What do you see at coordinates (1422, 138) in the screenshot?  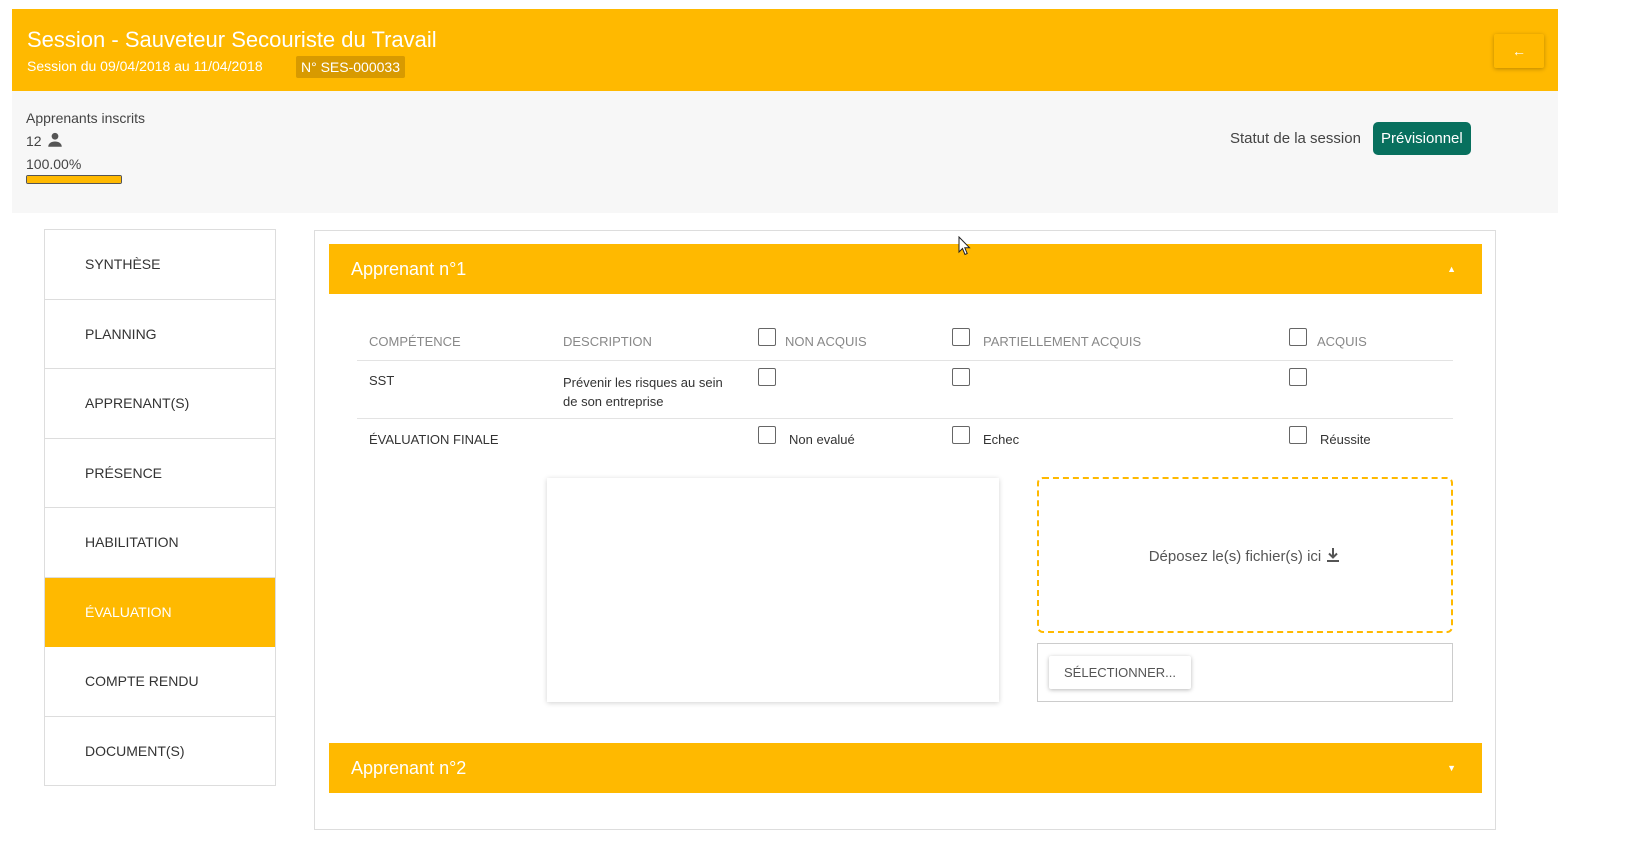 I see `status-badge: Prévisionnel` at bounding box center [1422, 138].